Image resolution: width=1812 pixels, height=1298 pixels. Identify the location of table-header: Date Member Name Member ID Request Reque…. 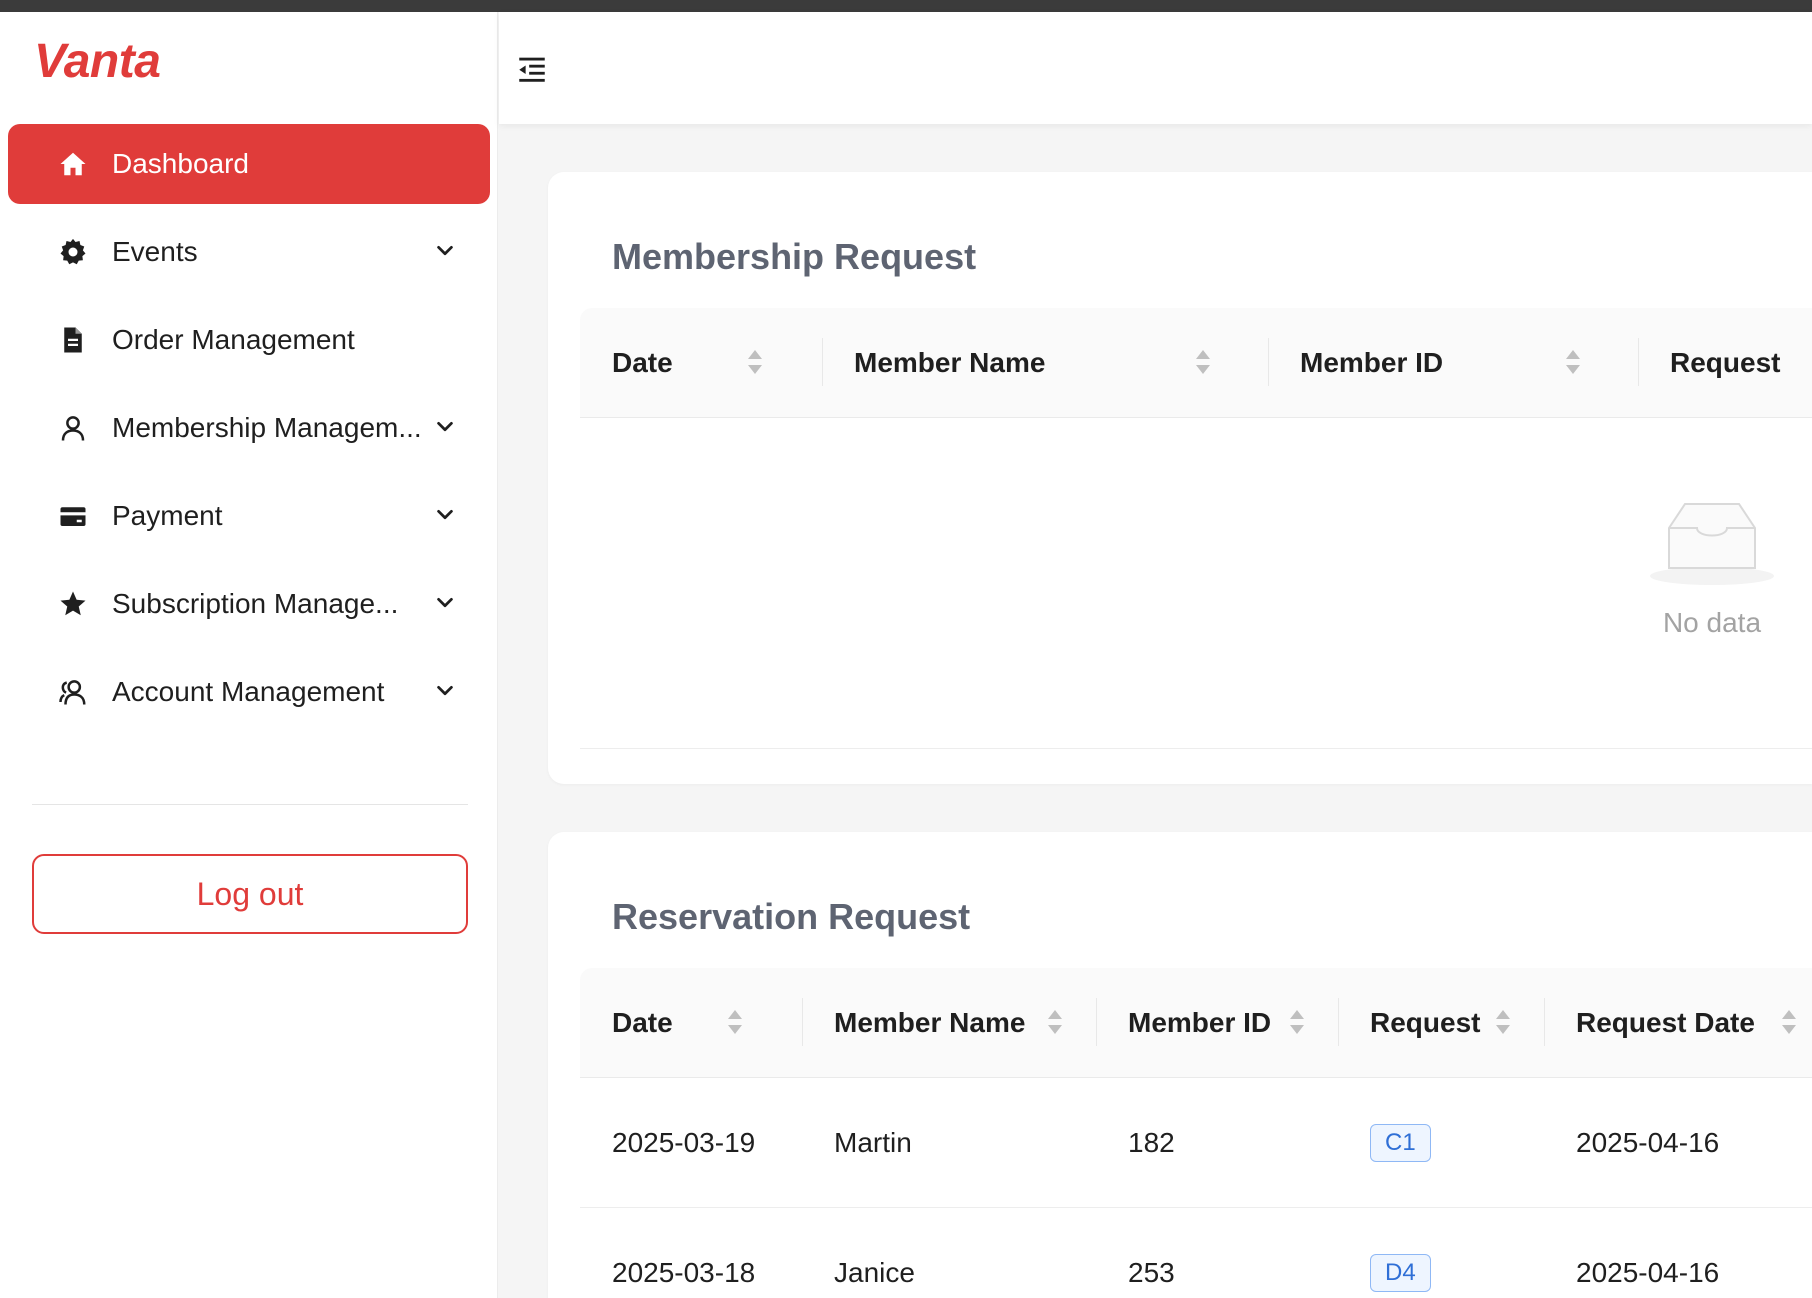
(1196, 1023).